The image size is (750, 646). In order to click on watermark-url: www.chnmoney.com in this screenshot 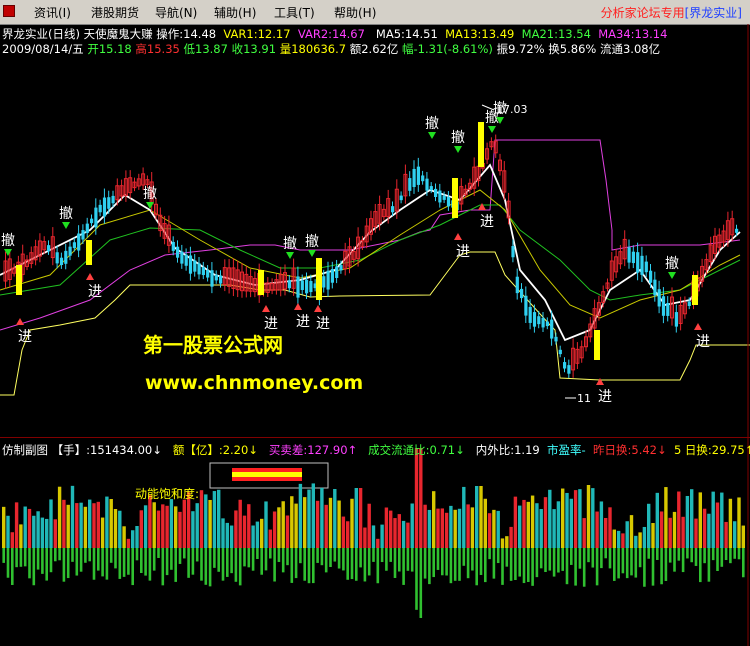, I will do `click(254, 383)`.